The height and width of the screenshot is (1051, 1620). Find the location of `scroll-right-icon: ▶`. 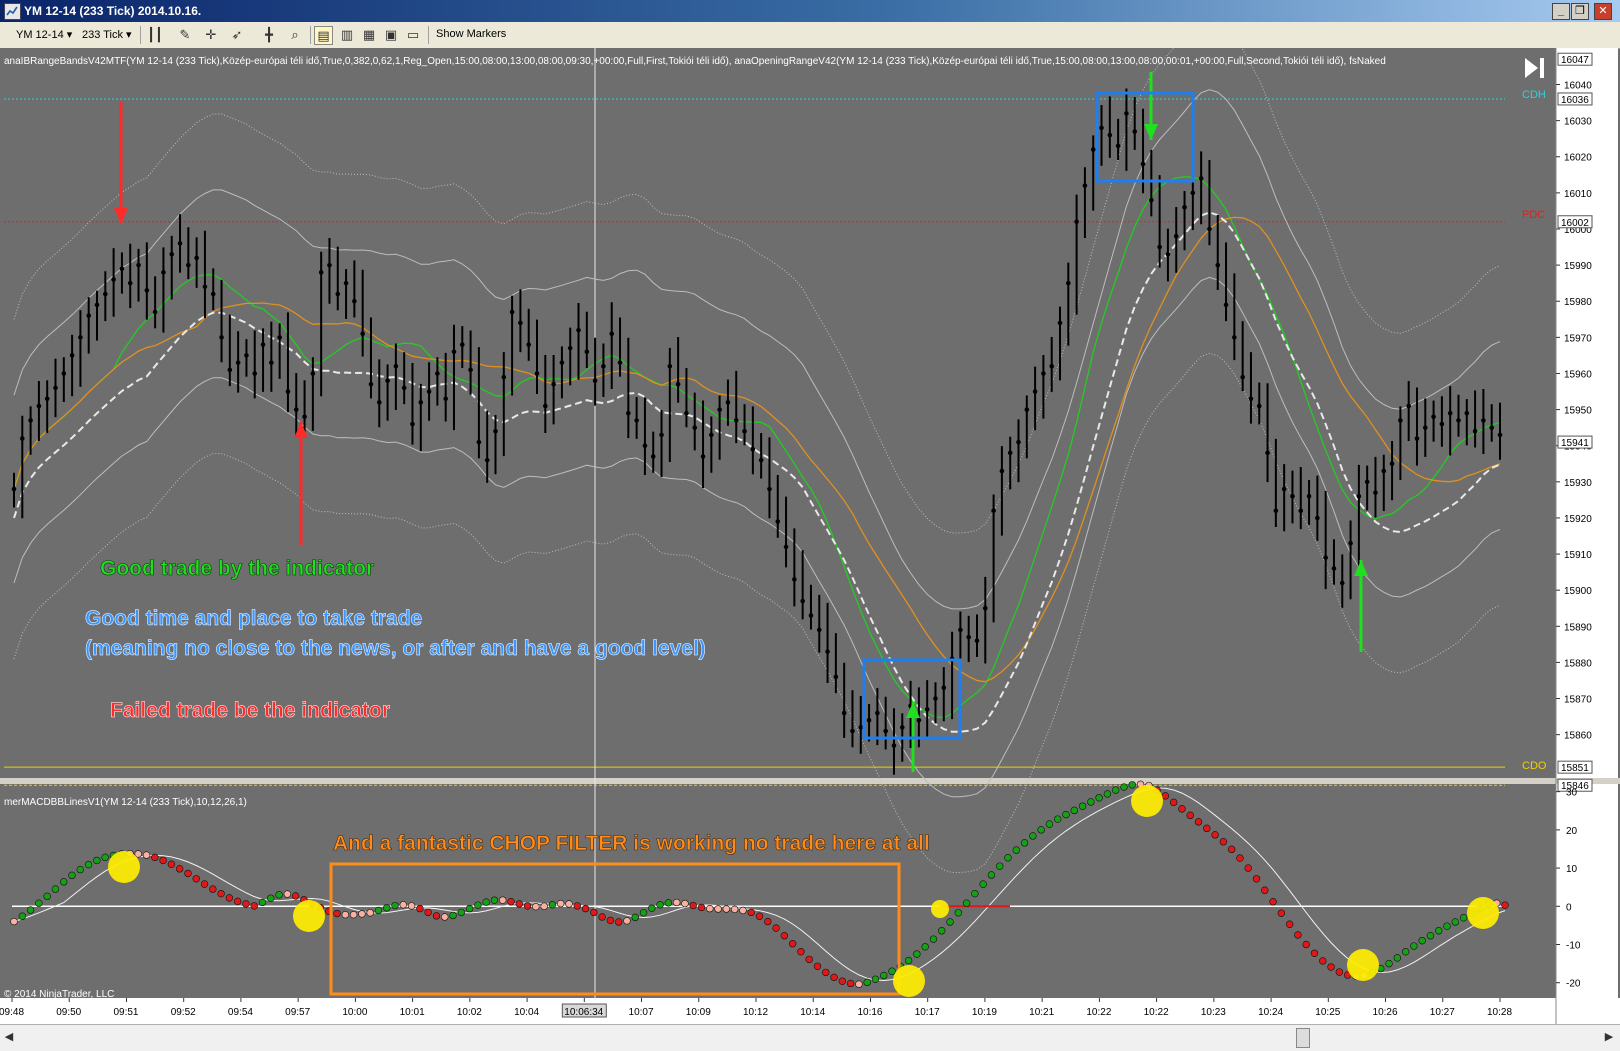

scroll-right-icon: ▶ is located at coordinates (1609, 1037).